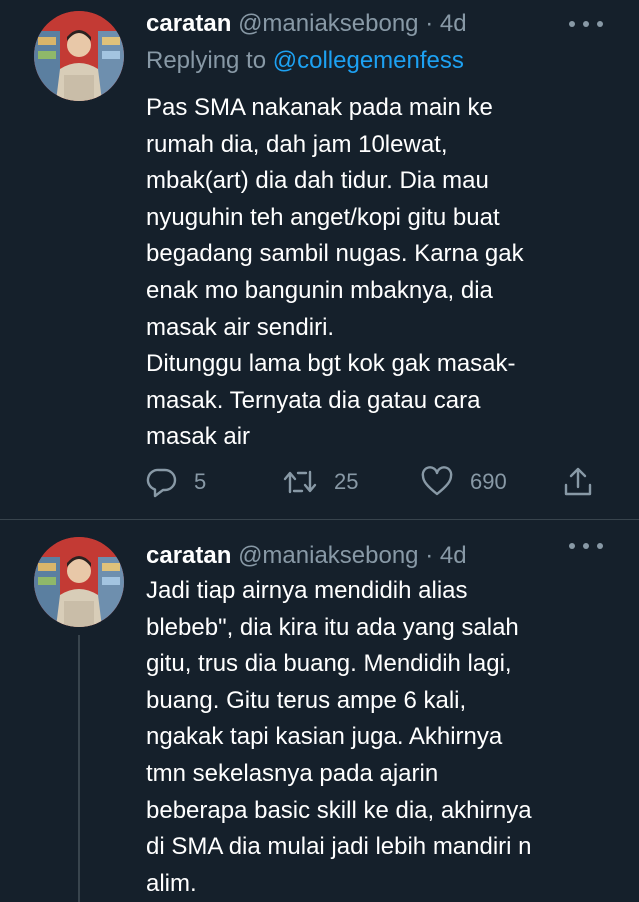 Image resolution: width=639 pixels, height=902 pixels. Describe the element at coordinates (200, 481) in the screenshot. I see `reply-count: 5` at that location.